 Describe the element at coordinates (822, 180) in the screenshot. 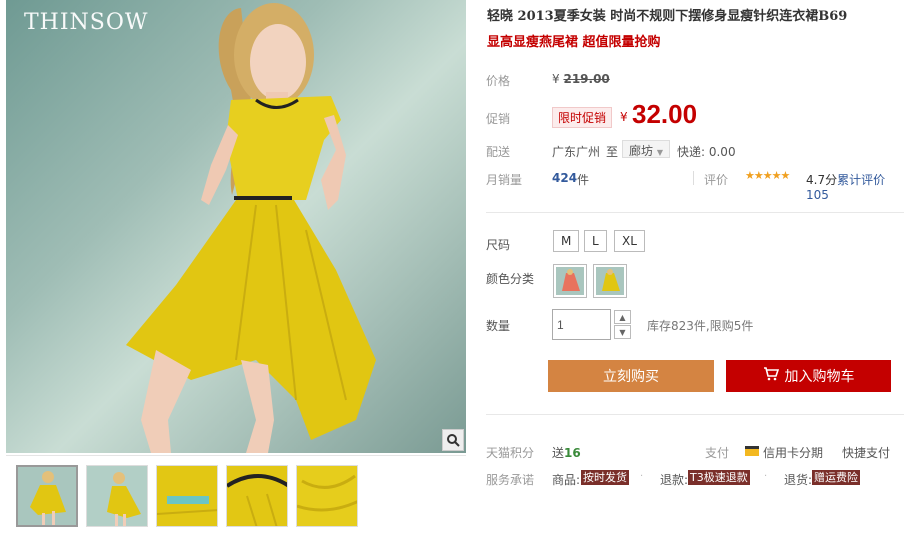

I see `rating-score: 4.7分` at that location.